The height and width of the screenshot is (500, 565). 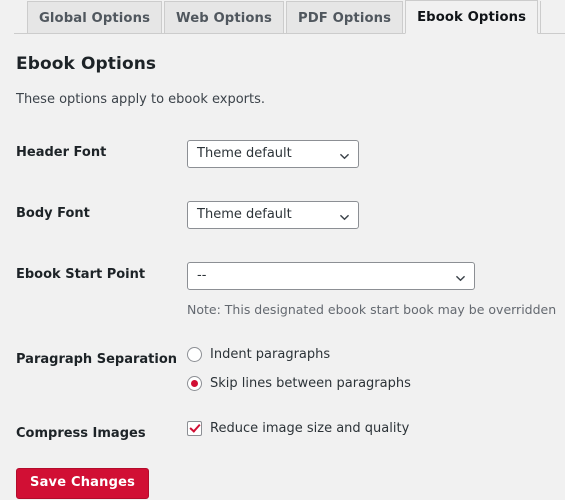 What do you see at coordinates (95, 17) in the screenshot?
I see `tab-global-options: Global Options` at bounding box center [95, 17].